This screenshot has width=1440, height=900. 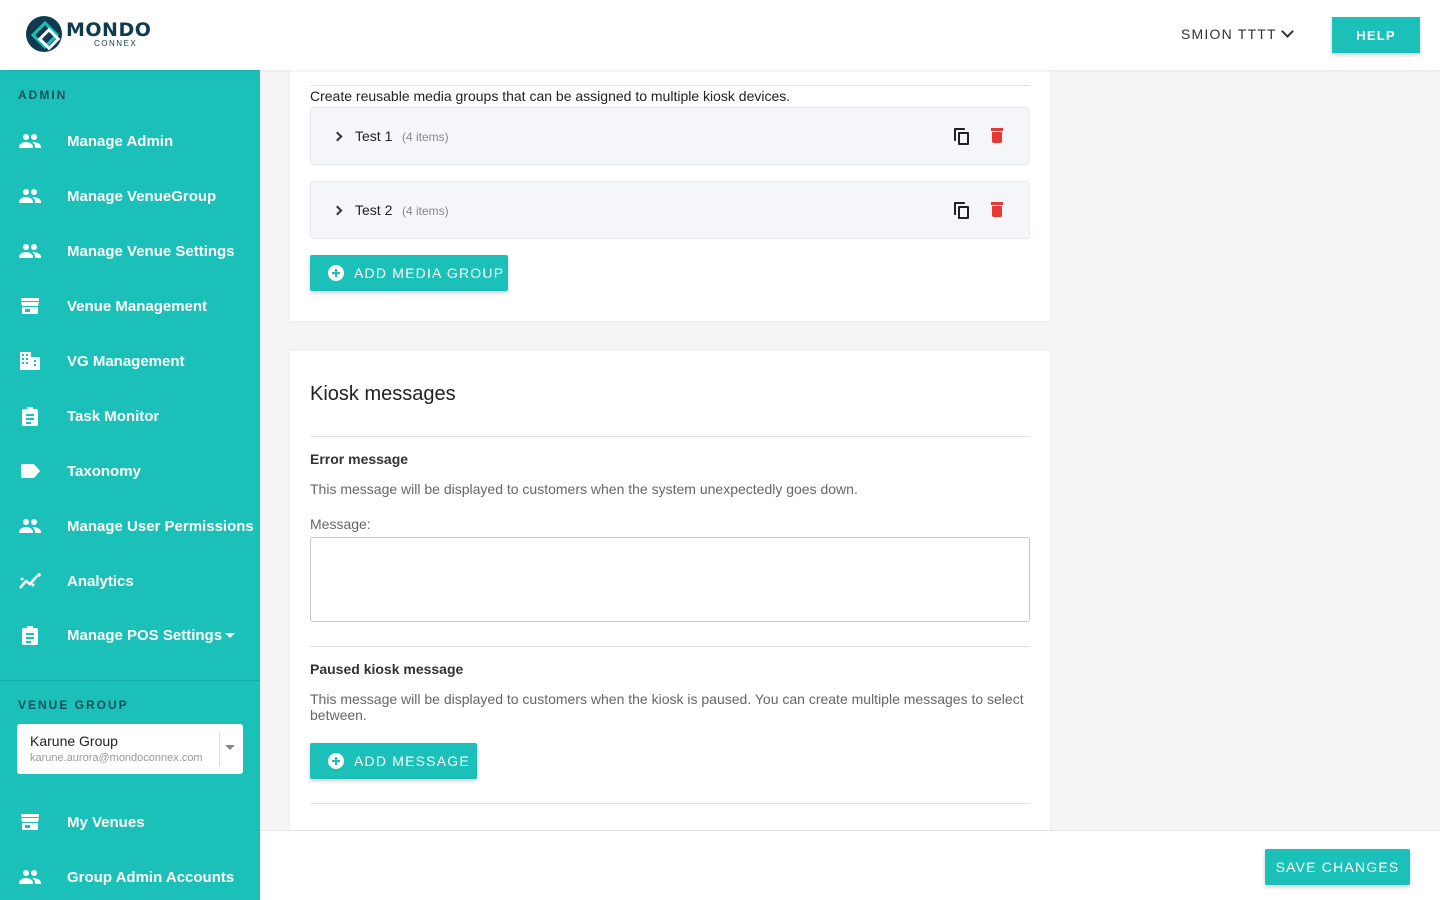 I want to click on media-group-title: Test 1, so click(x=374, y=136).